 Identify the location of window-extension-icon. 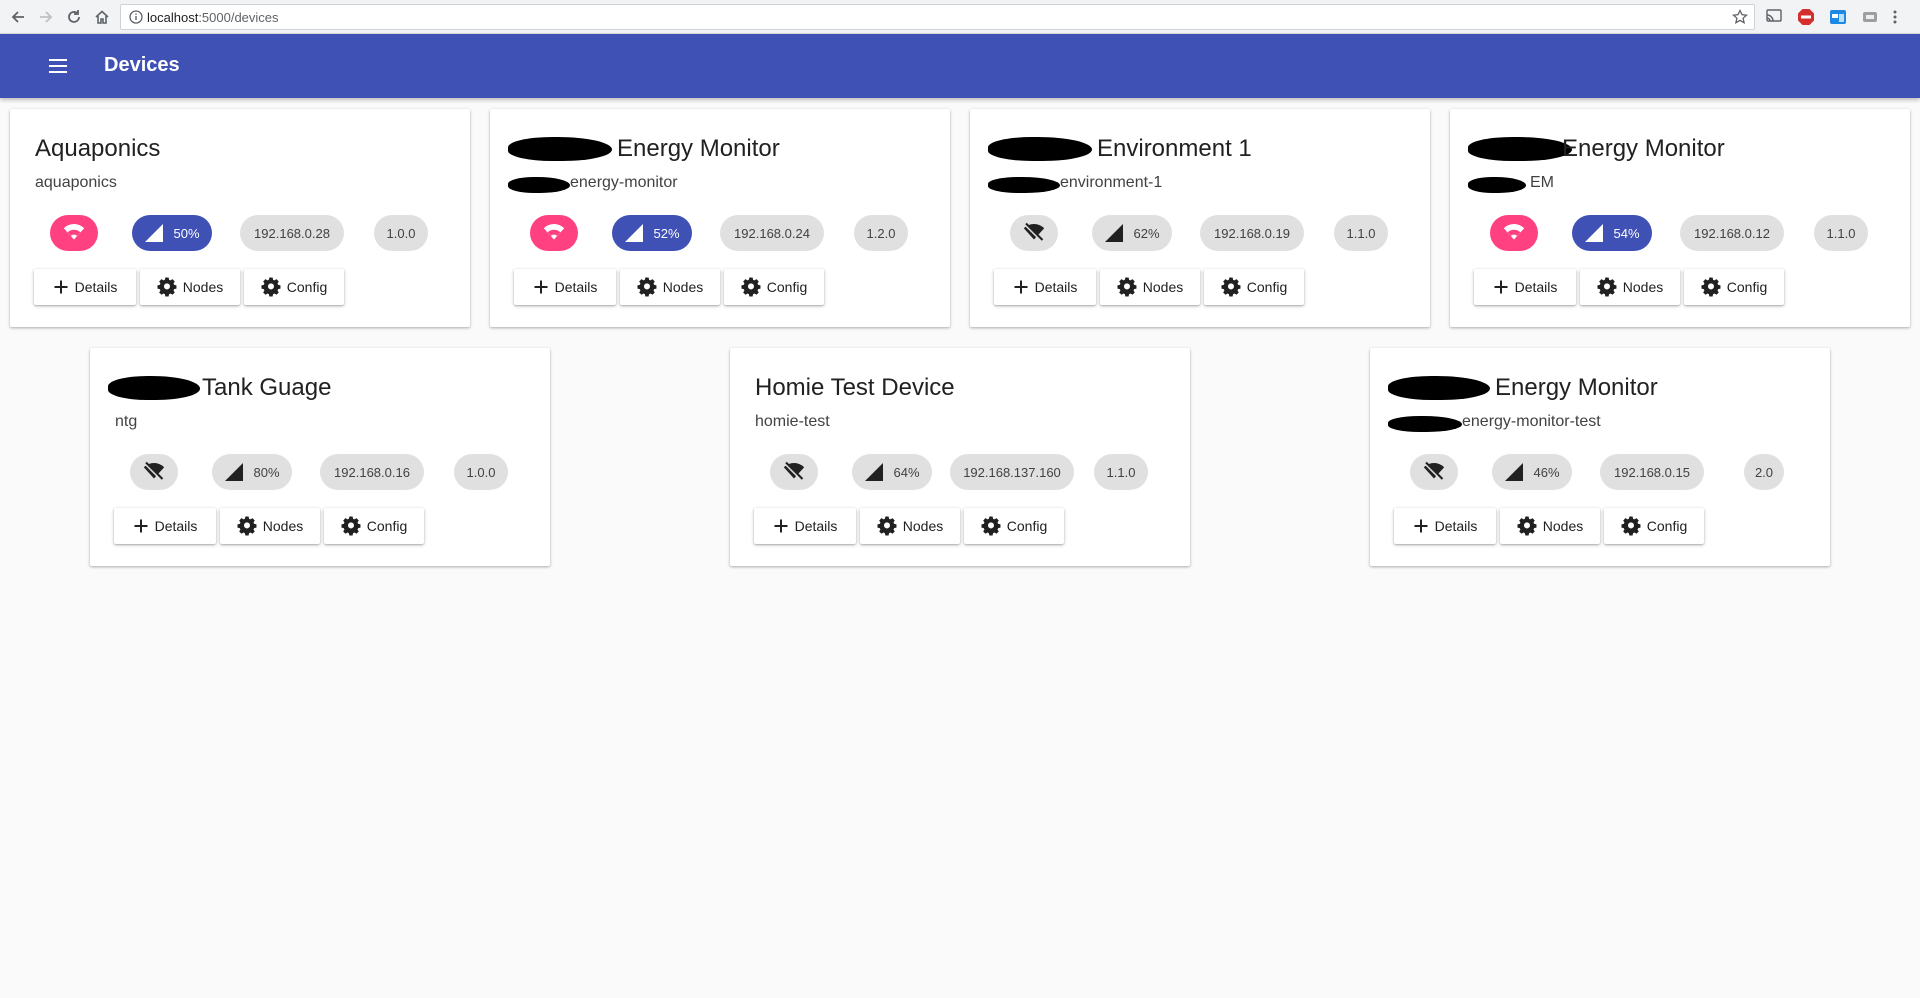
(1838, 19).